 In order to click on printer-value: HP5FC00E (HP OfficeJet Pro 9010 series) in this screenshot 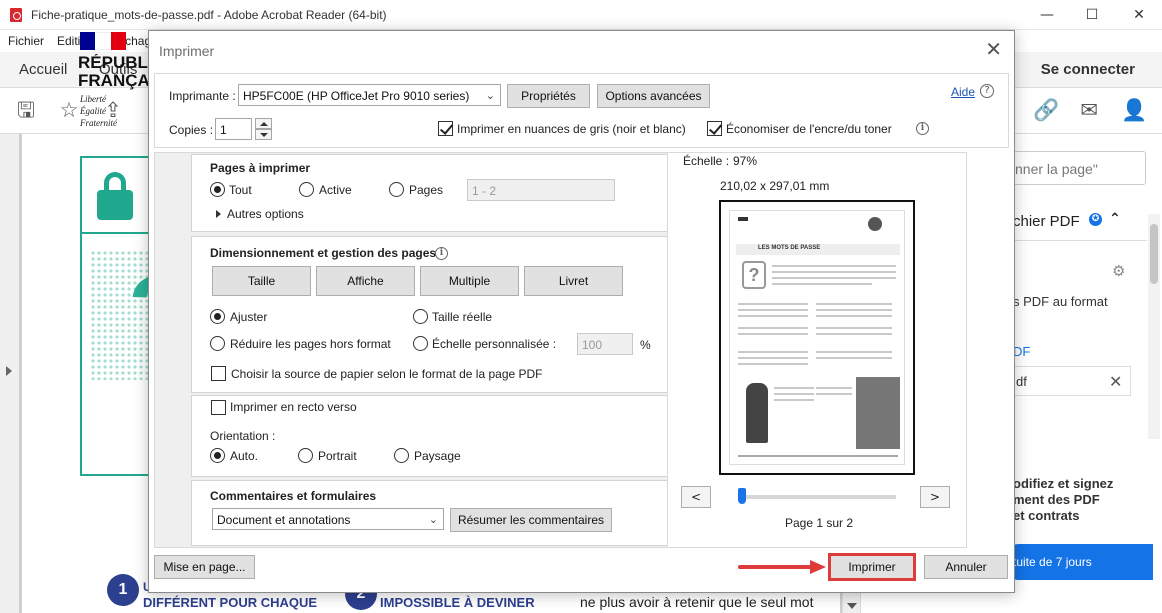, I will do `click(356, 96)`.